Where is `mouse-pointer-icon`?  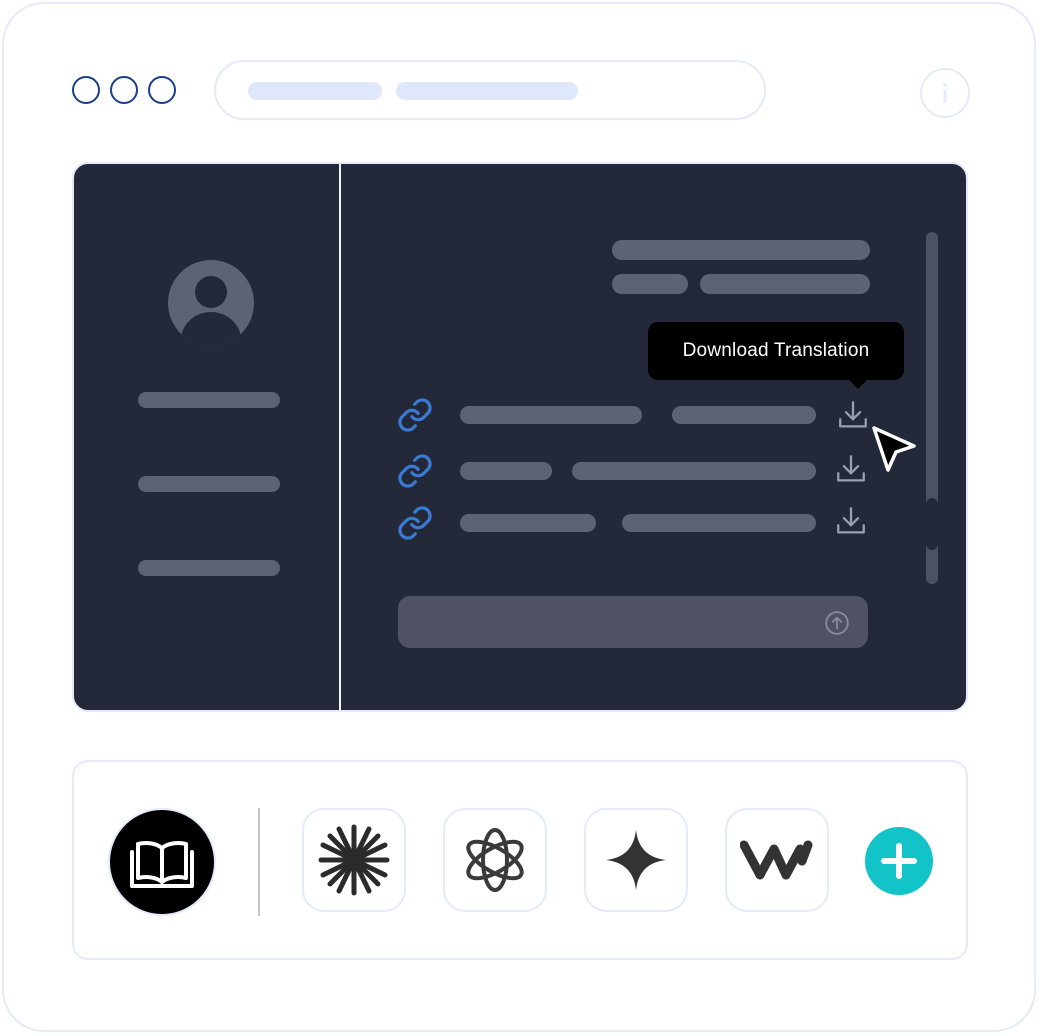
mouse-pointer-icon is located at coordinates (894, 449).